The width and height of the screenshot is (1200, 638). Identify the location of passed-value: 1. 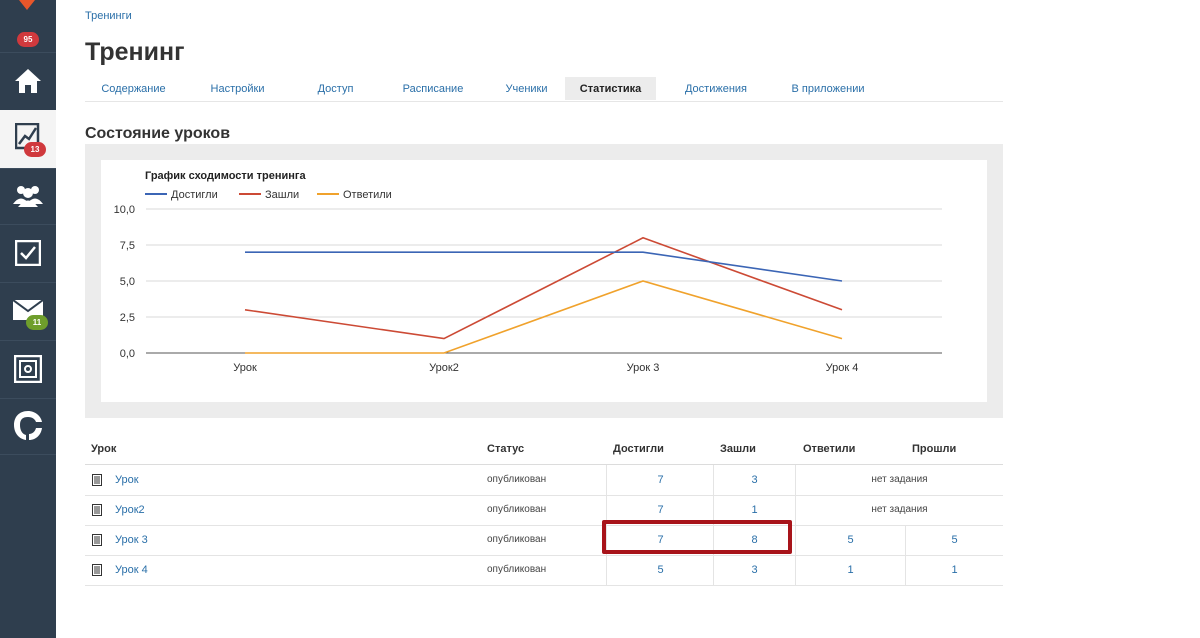
(954, 570).